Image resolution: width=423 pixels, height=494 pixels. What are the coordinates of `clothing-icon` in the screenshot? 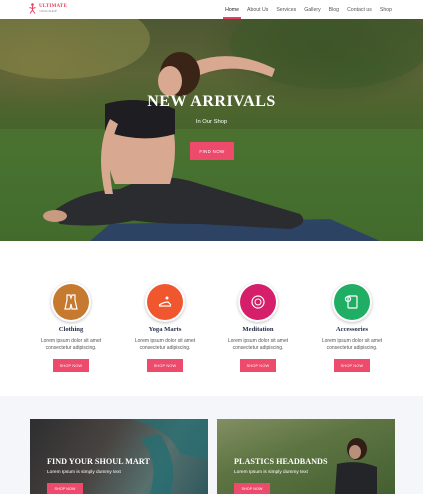 It's located at (71, 302).